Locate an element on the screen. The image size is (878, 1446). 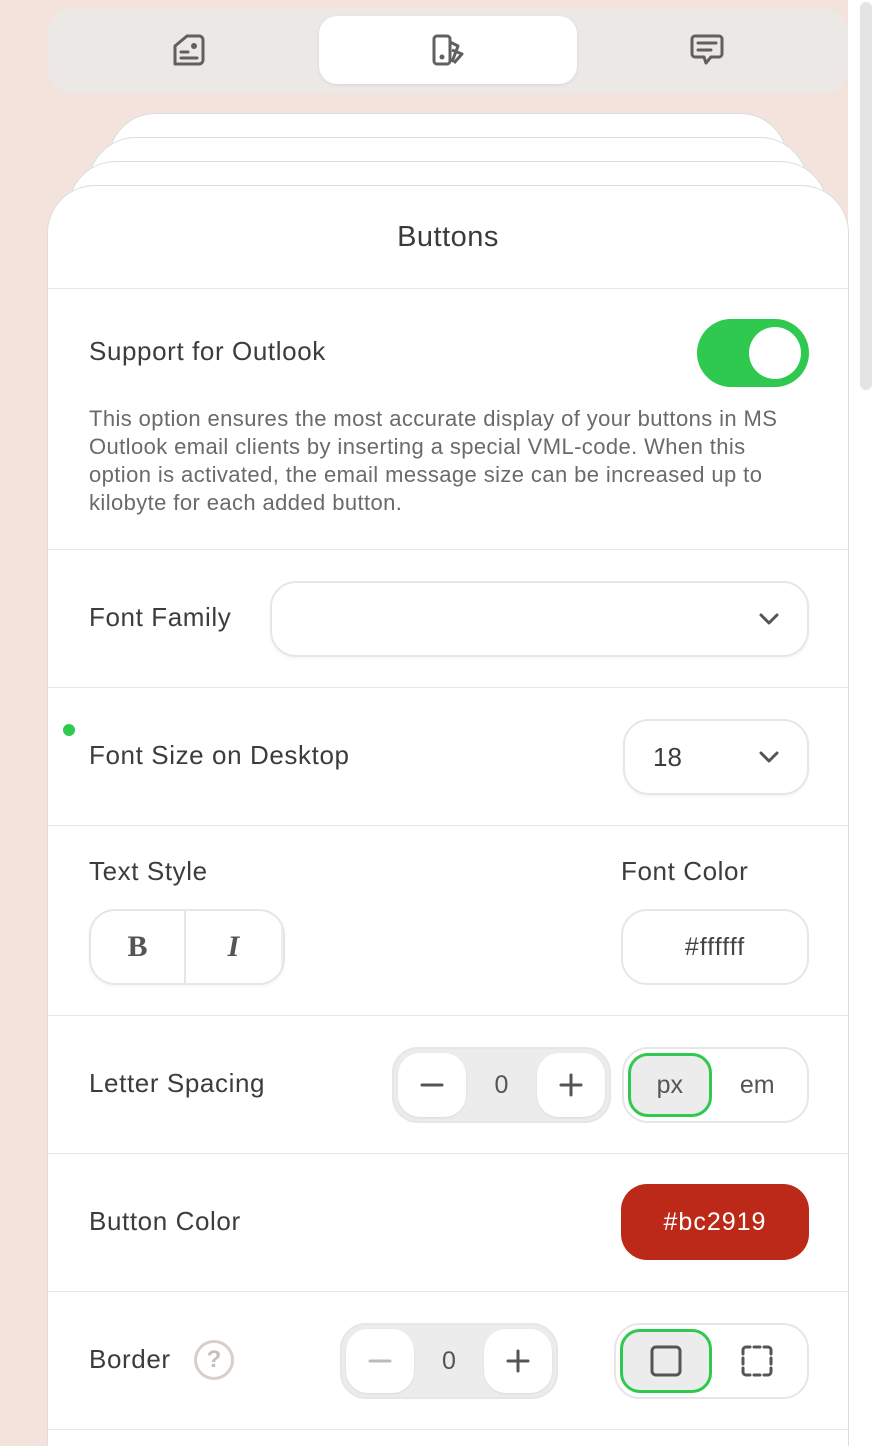
font-family-select is located at coordinates (539, 619).